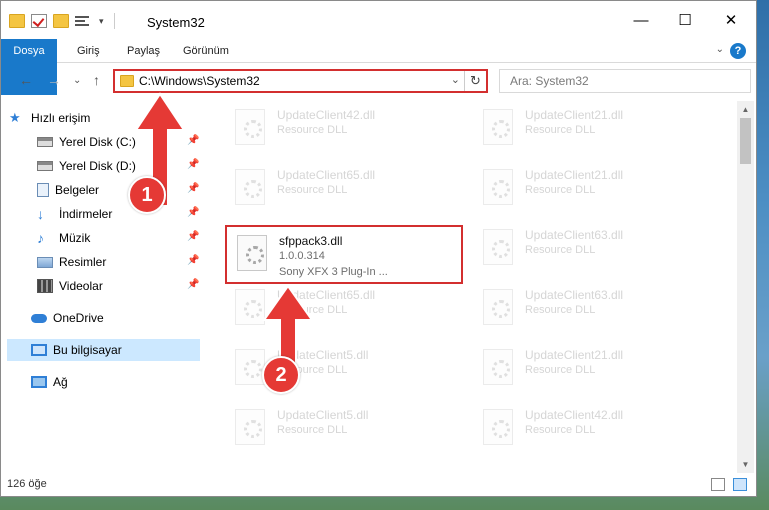 The image size is (769, 510). What do you see at coordinates (455, 79) in the screenshot?
I see `address-dropdown-icon: ⌄` at bounding box center [455, 79].